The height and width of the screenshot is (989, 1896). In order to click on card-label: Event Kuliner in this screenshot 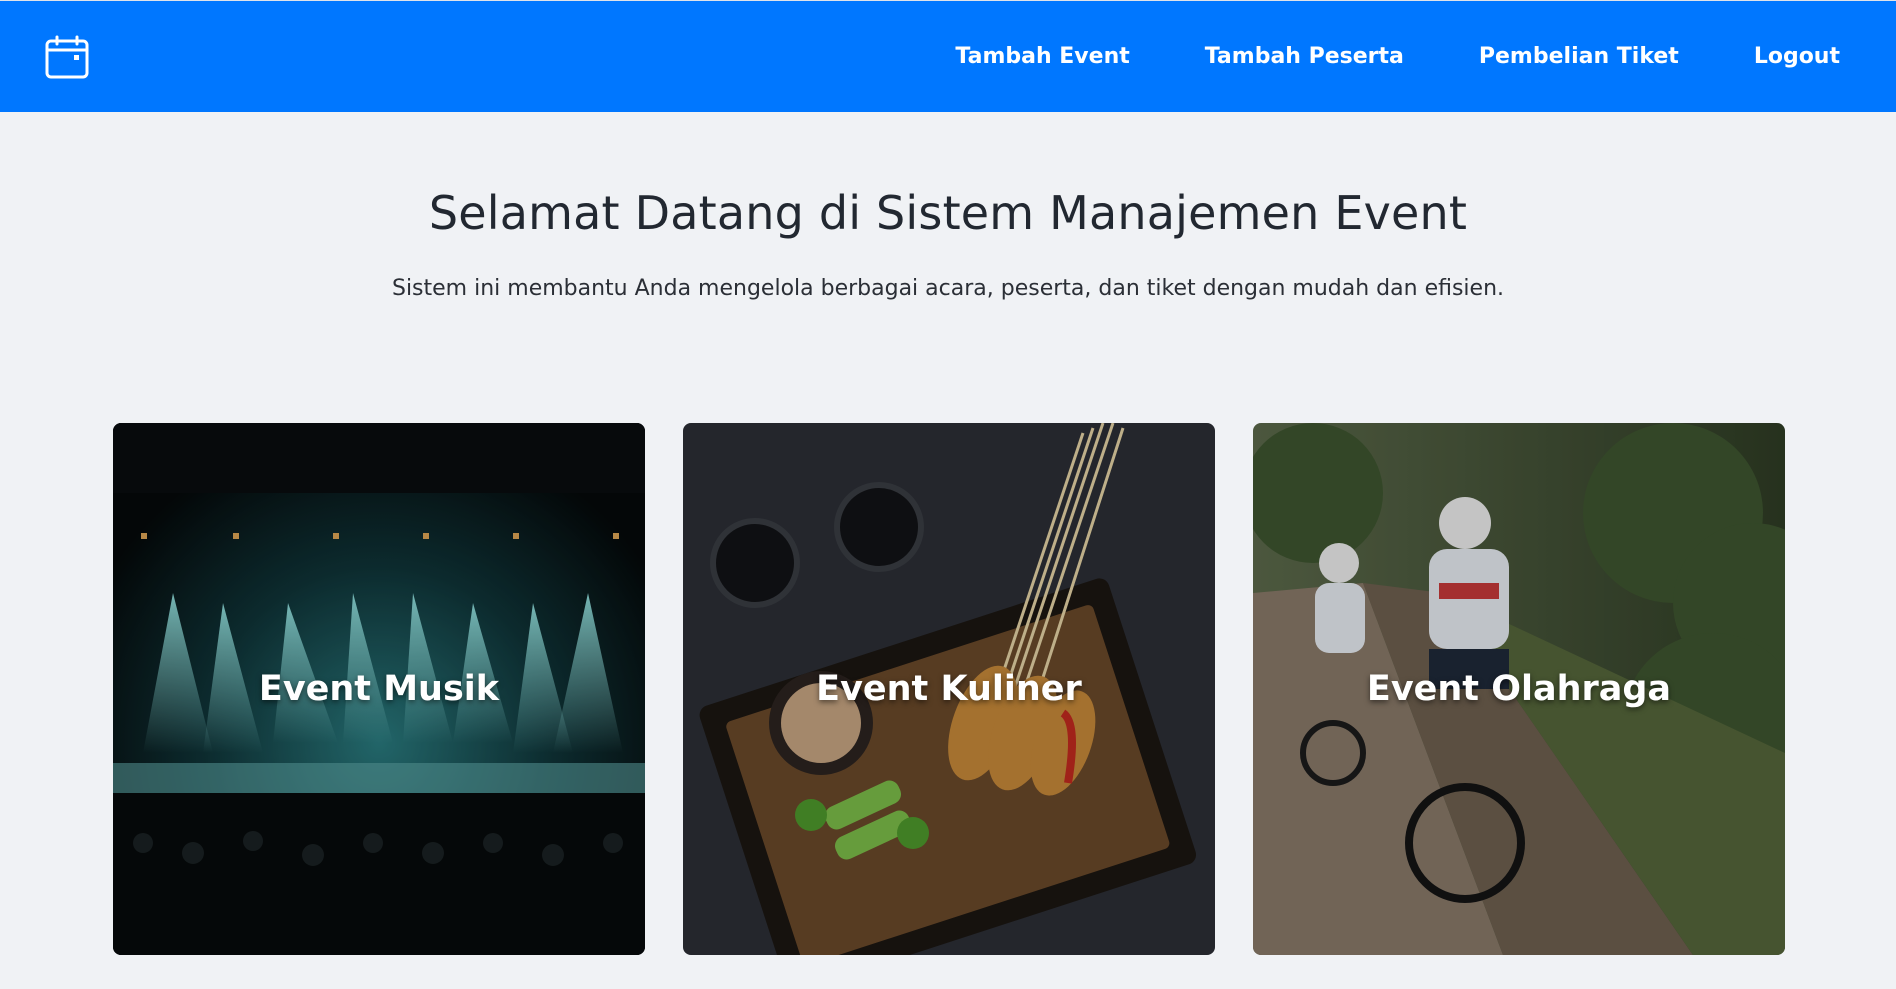, I will do `click(949, 689)`.